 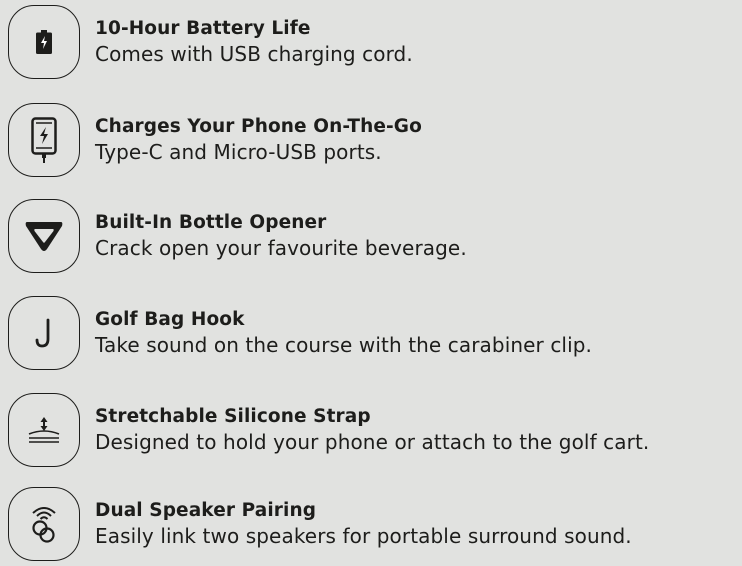 I want to click on feature-title: Dual Speaker Pairing, so click(x=206, y=510).